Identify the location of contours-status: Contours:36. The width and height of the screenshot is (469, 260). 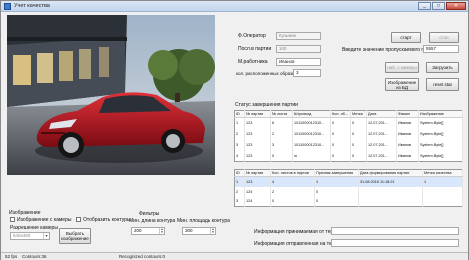
(34, 256).